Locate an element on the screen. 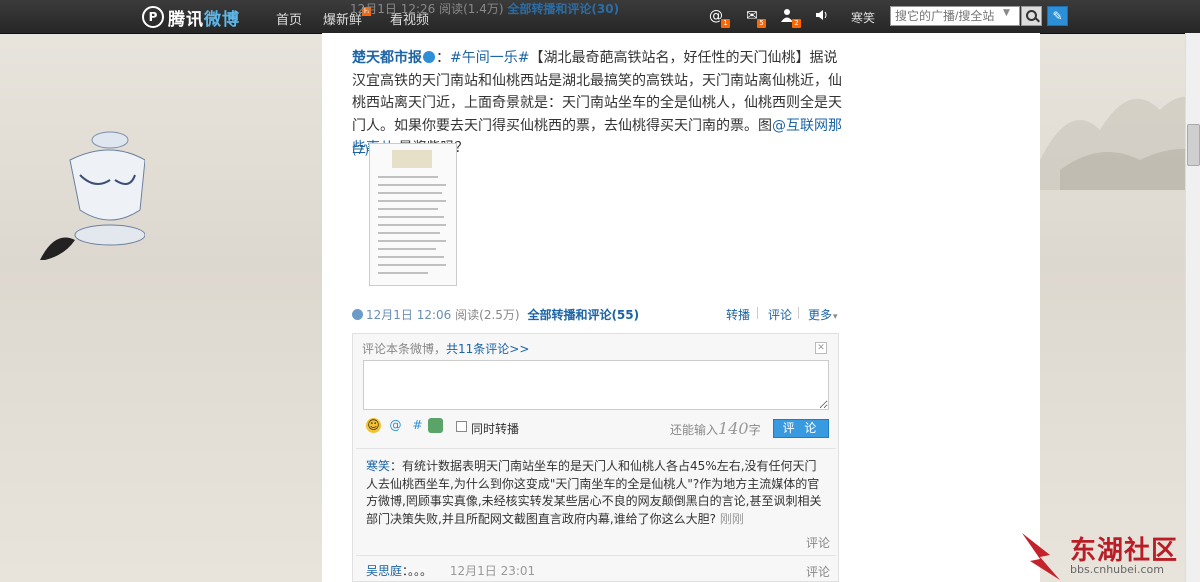 This screenshot has width=1200, height=582. logo-mark-icon: P is located at coordinates (153, 17).